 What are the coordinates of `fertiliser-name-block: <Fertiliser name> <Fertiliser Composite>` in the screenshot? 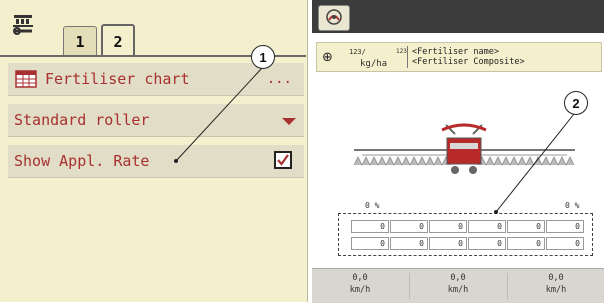 It's located at (468, 57).